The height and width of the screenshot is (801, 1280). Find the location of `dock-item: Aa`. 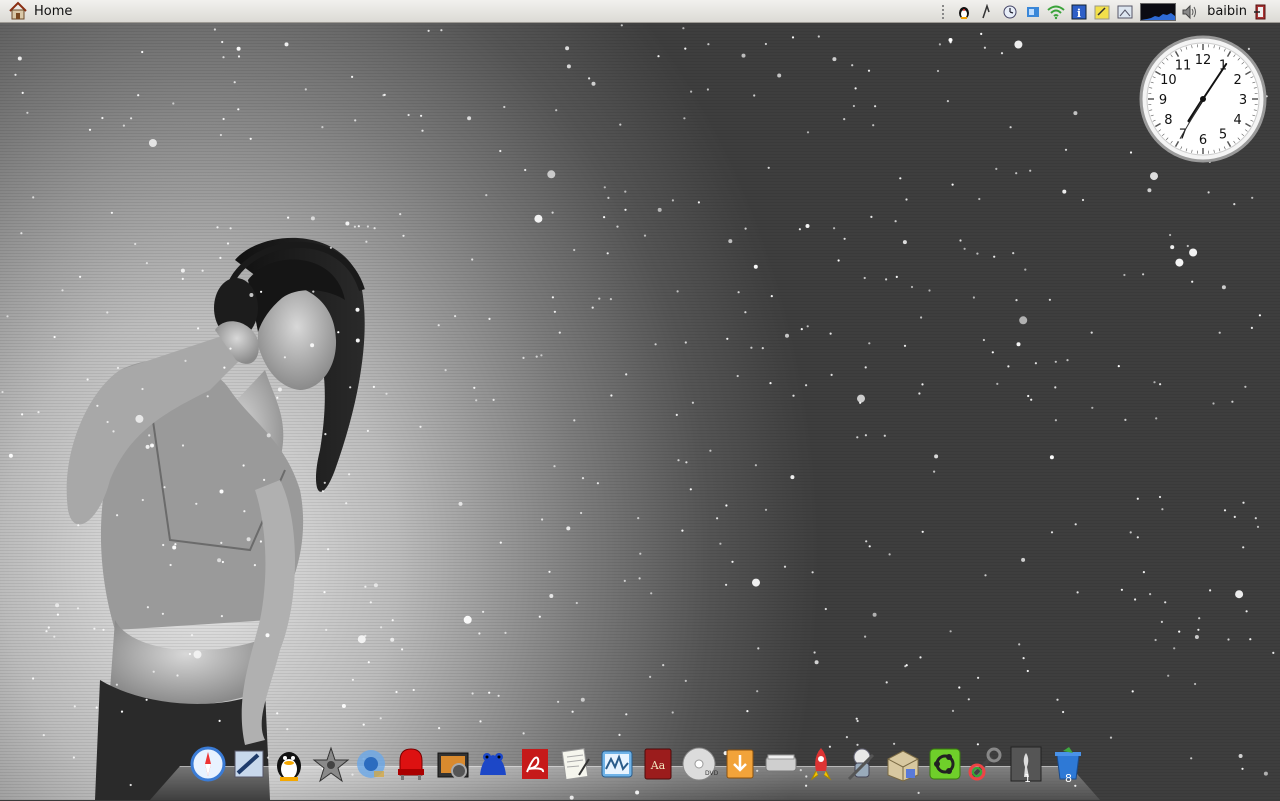

dock-item: Aa is located at coordinates (658, 764).